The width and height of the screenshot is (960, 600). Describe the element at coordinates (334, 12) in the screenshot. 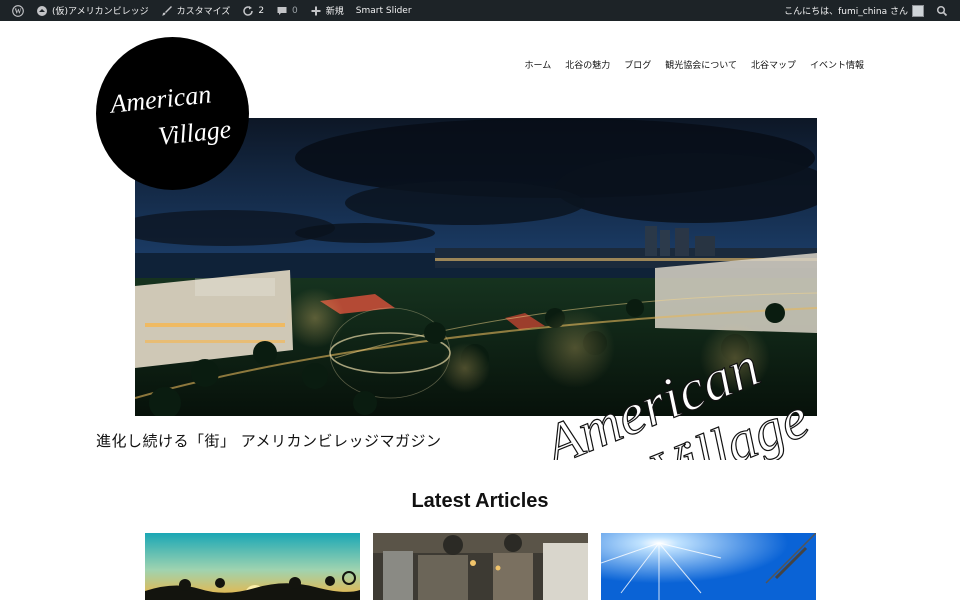

I see `new-label: 新規` at that location.